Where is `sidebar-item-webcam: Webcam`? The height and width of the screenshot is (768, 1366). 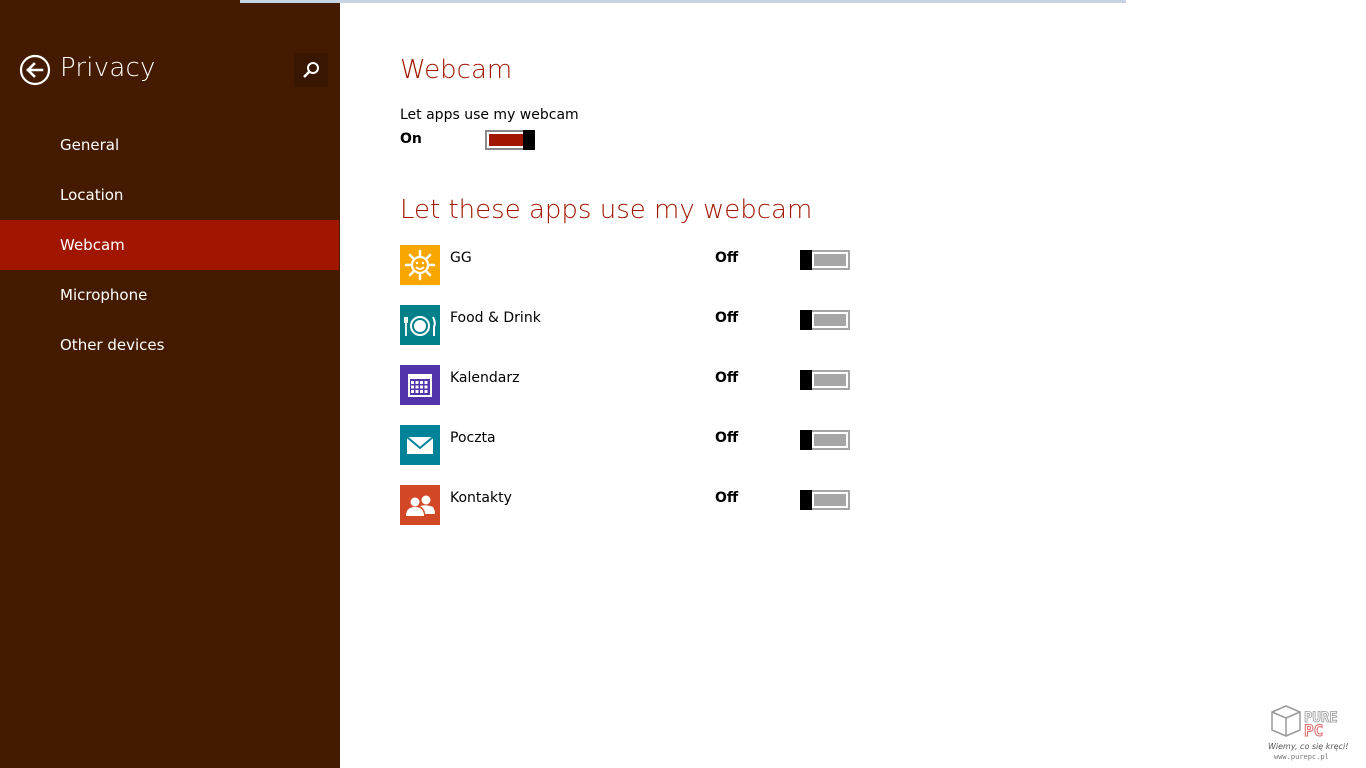 sidebar-item-webcam: Webcam is located at coordinates (169, 245).